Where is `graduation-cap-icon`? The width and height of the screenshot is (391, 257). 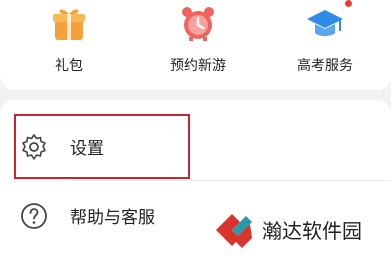
graduation-cap-icon is located at coordinates (325, 23).